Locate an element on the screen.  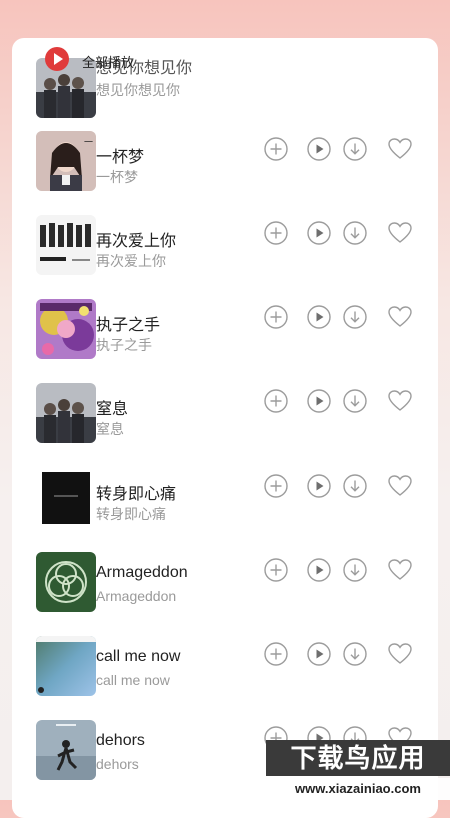
list-header: 全部播放 is located at coordinates (225, 60).